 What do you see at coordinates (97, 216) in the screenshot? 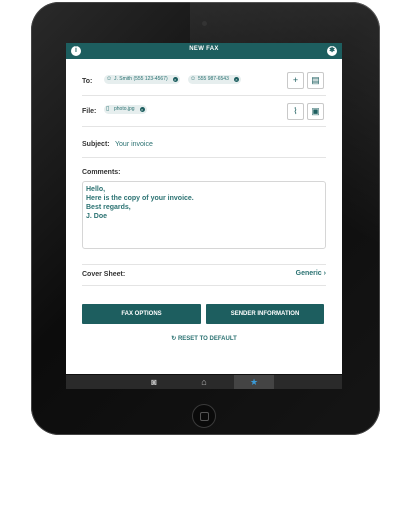
I see `comment-line: J. Doe` at bounding box center [97, 216].